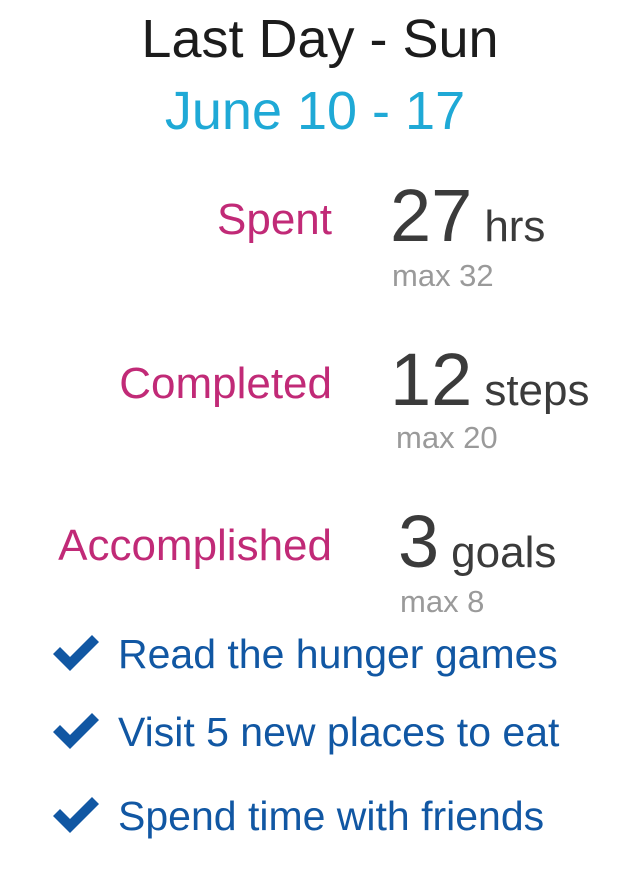  I want to click on goal-text: Read the hunger games, so click(338, 654).